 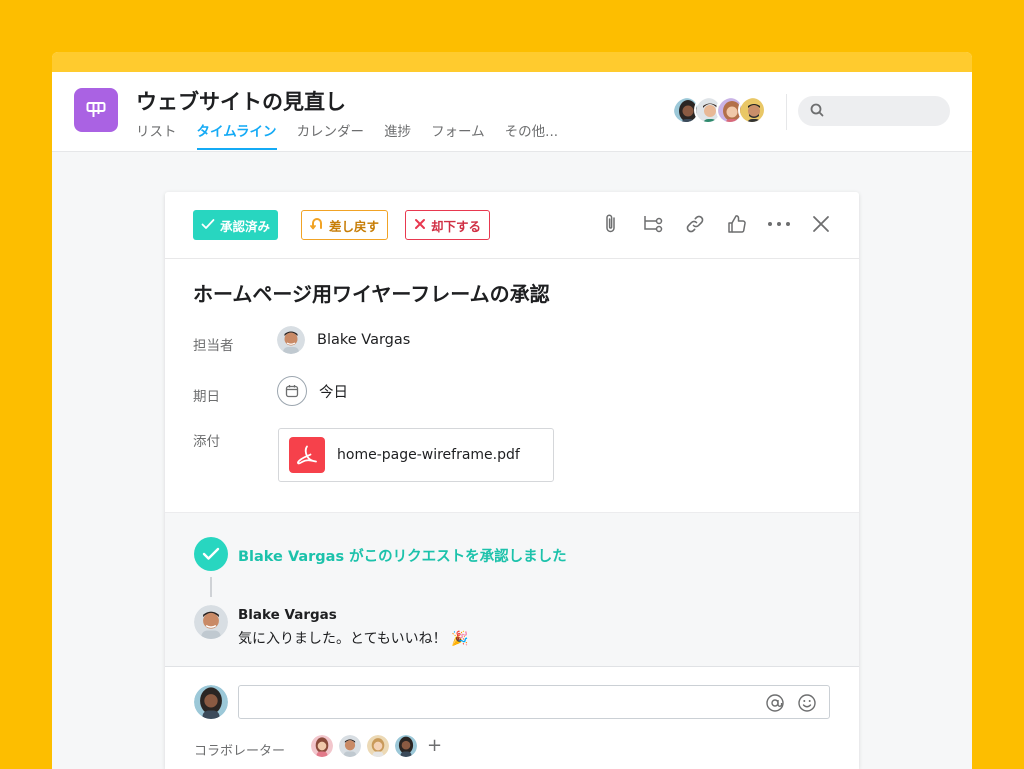 What do you see at coordinates (653, 224) in the screenshot?
I see `subtask-icon` at bounding box center [653, 224].